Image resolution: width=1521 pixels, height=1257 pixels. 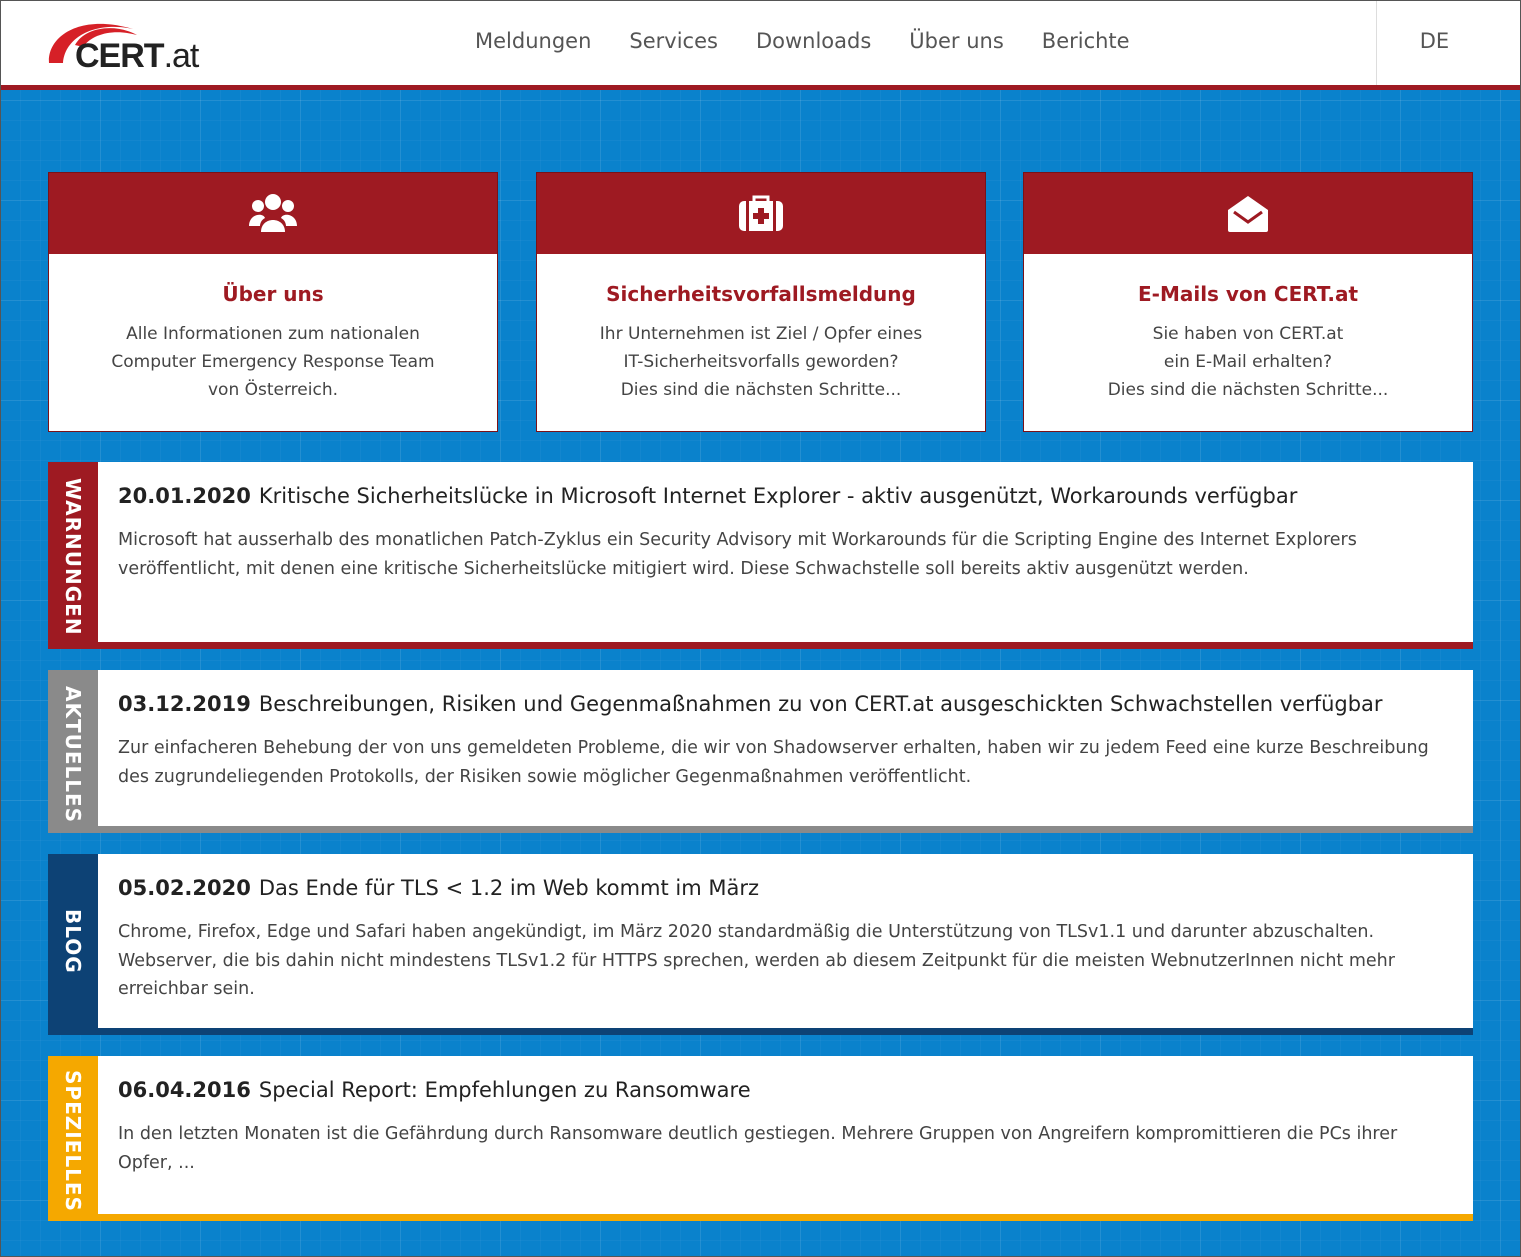 I want to click on first-aid-kit-icon, so click(x=761, y=213).